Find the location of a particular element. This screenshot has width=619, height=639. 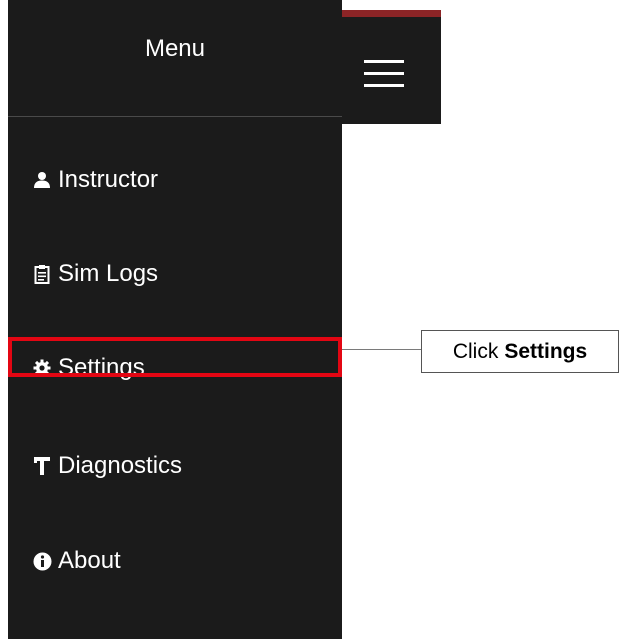

gear-icon is located at coordinates (42, 368).